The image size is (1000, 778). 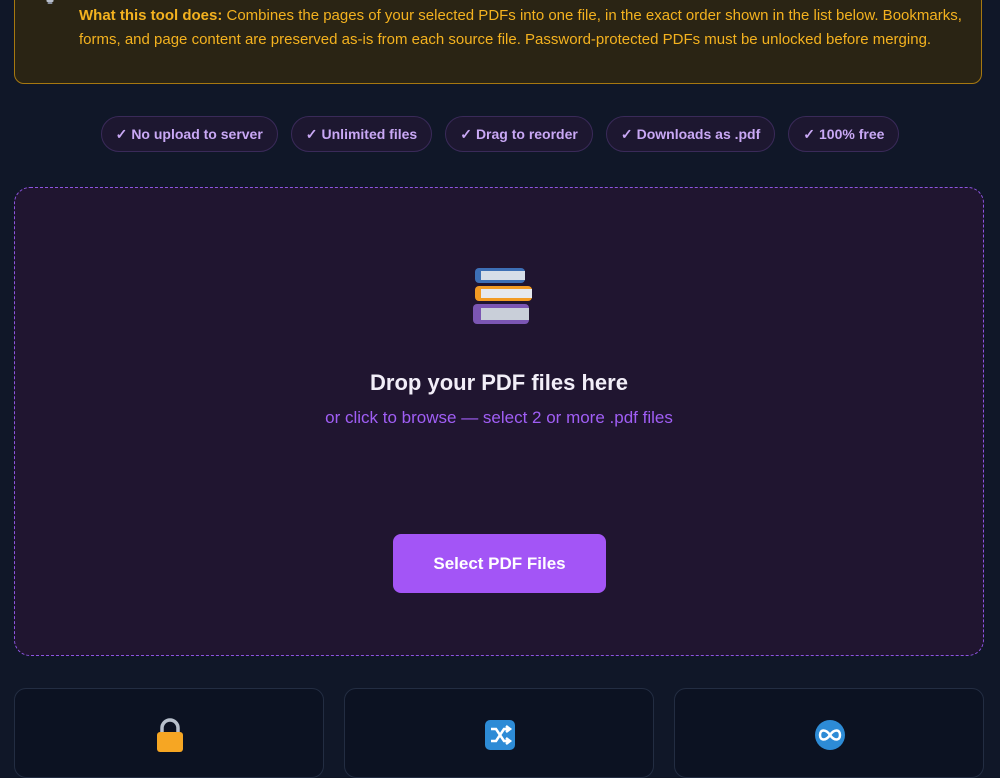 What do you see at coordinates (369, 134) in the screenshot?
I see `badge-label: Unlimited files` at bounding box center [369, 134].